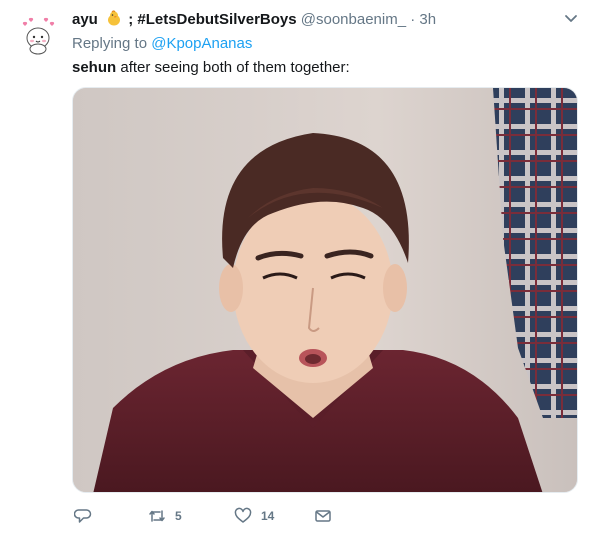  I want to click on tweet-text-rest: after seeing both of them together:, so click(233, 67).